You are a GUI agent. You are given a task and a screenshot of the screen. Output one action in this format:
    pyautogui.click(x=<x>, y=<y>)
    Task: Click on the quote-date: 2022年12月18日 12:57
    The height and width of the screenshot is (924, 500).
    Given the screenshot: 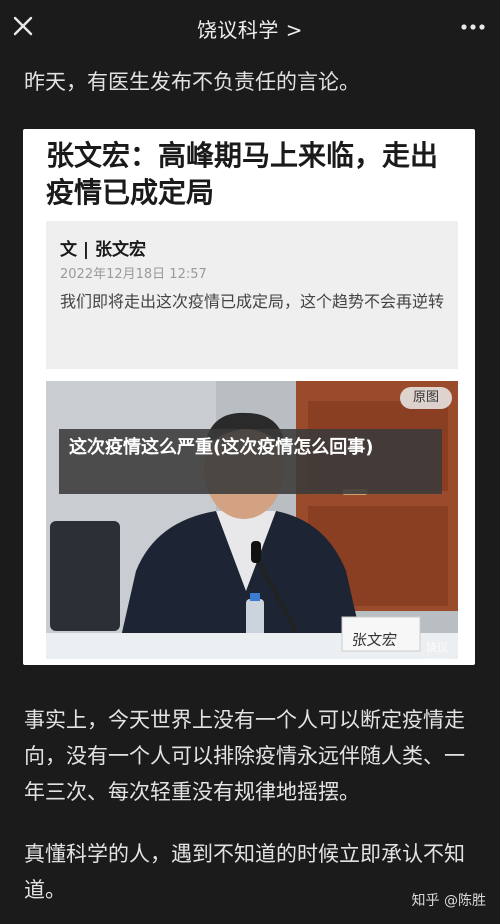 What is the action you would take?
    pyautogui.click(x=133, y=274)
    